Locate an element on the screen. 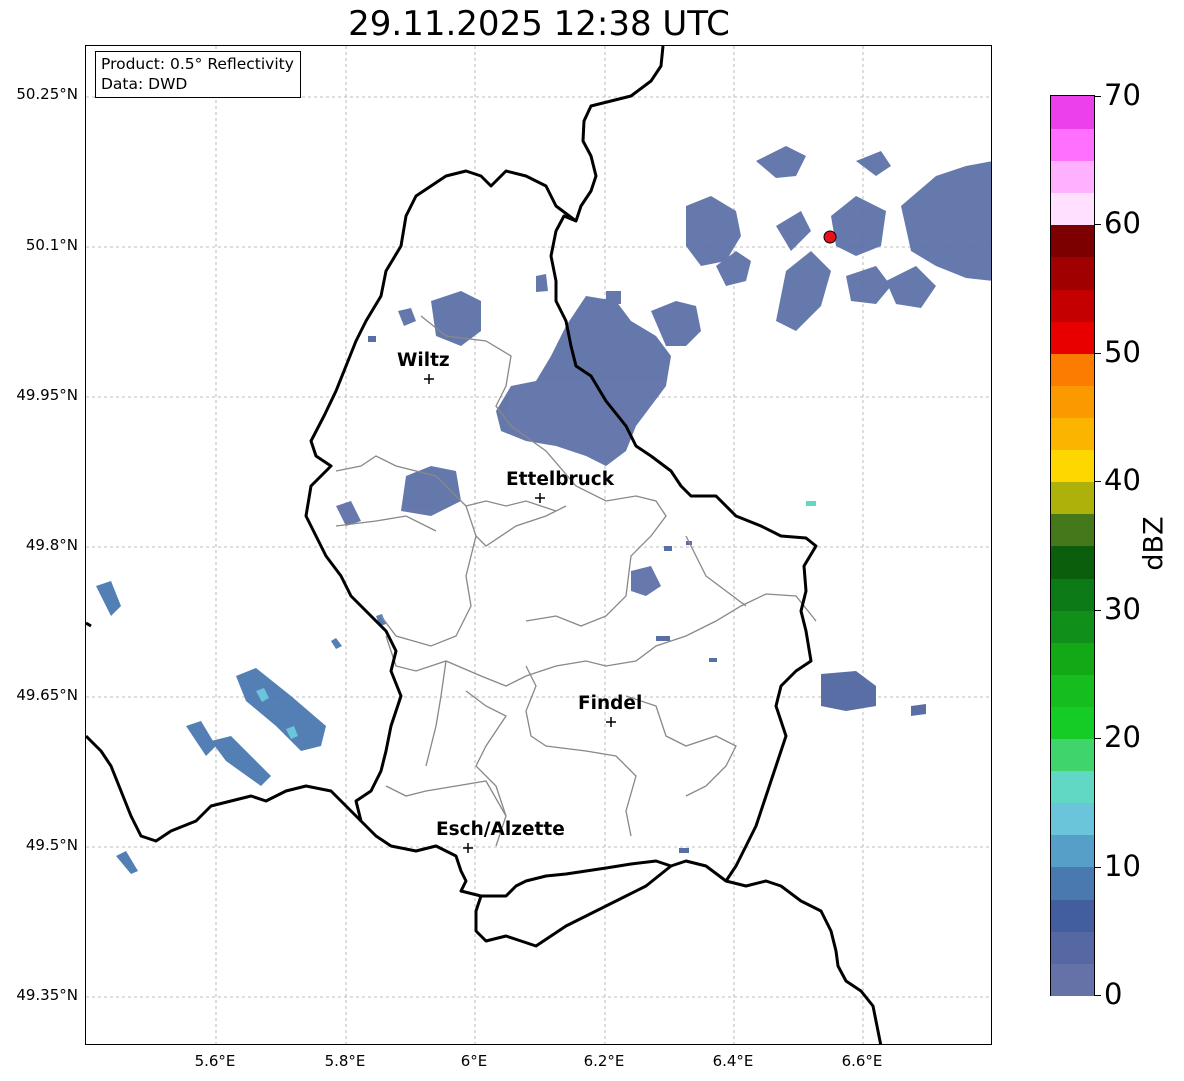  lat-label: 49.95°N is located at coordinates (47, 395).